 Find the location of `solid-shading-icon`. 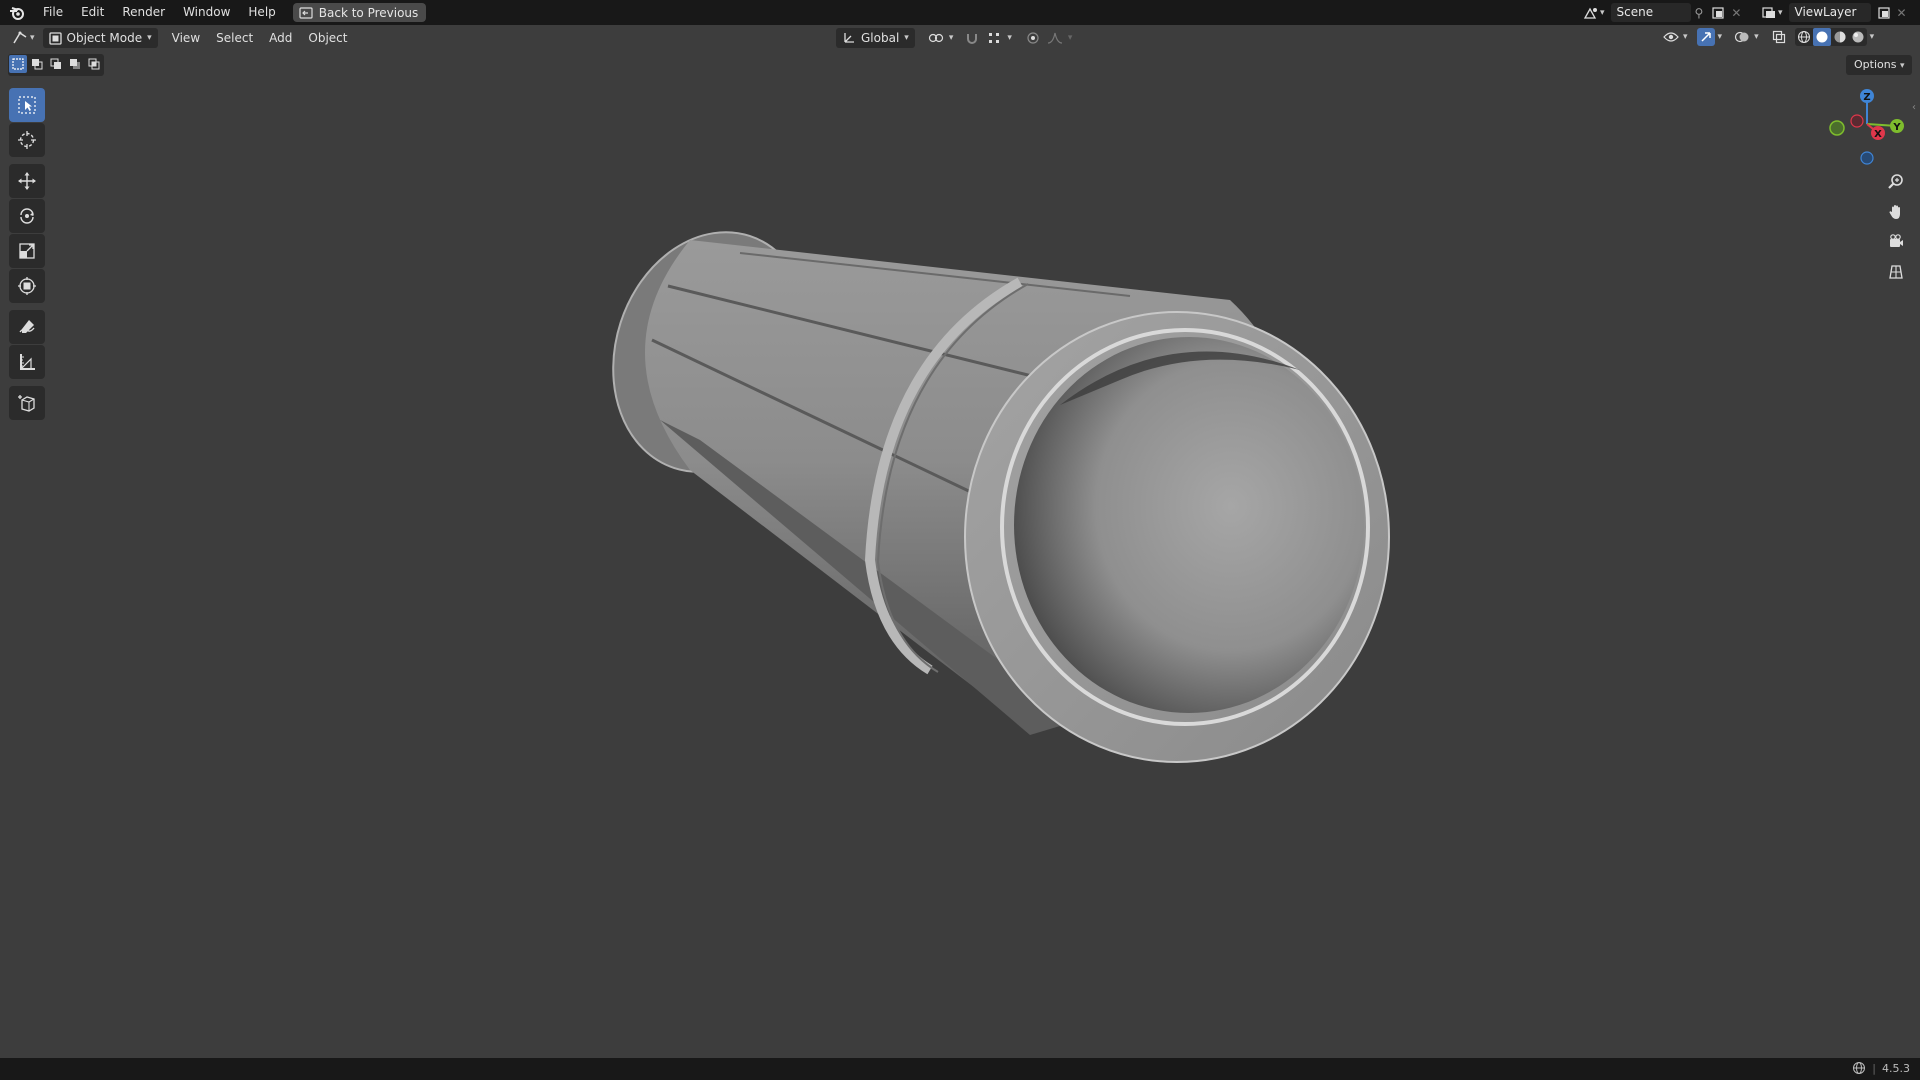

solid-shading-icon is located at coordinates (1821, 37).